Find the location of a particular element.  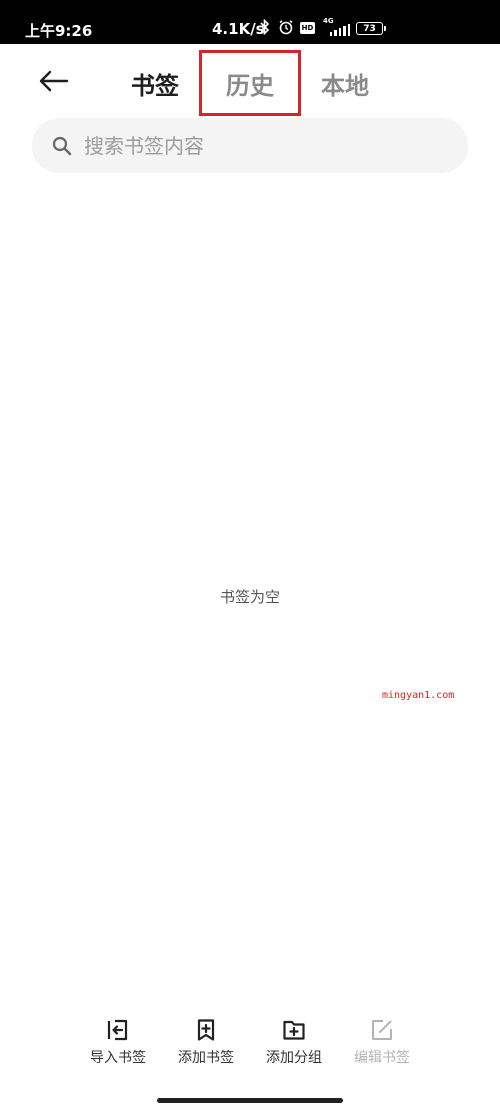

battery-icon: 73 is located at coordinates (371, 28).